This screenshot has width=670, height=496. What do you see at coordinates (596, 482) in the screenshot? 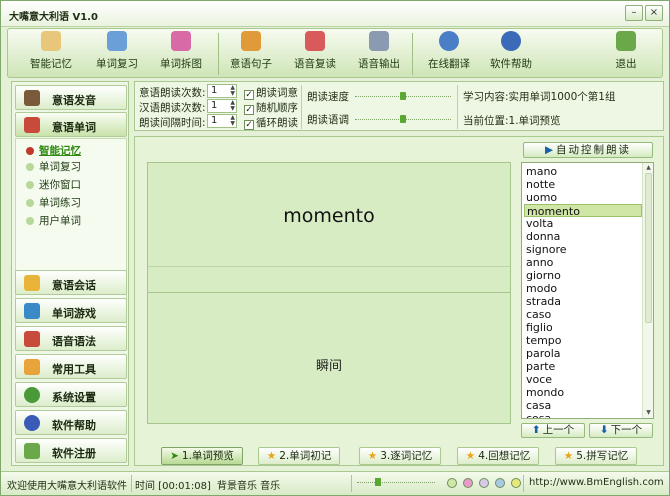
I see `website-link: http://www.BmEnglish.com` at bounding box center [596, 482].